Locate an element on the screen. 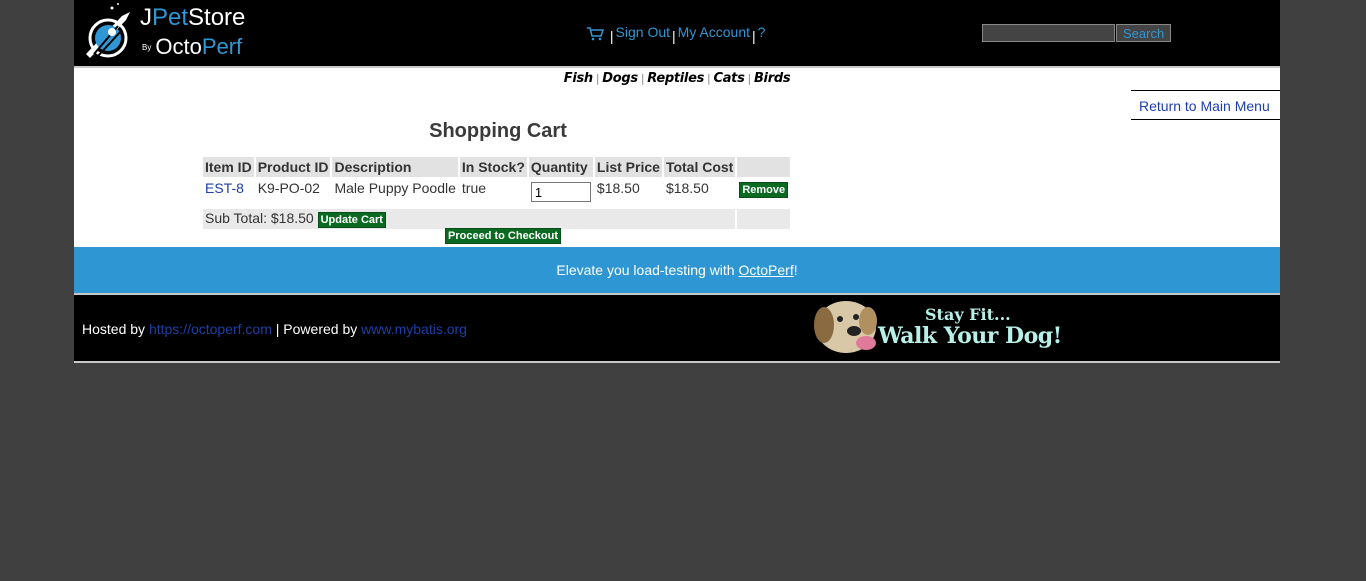  powered-by-label: | Powered by is located at coordinates (316, 329).